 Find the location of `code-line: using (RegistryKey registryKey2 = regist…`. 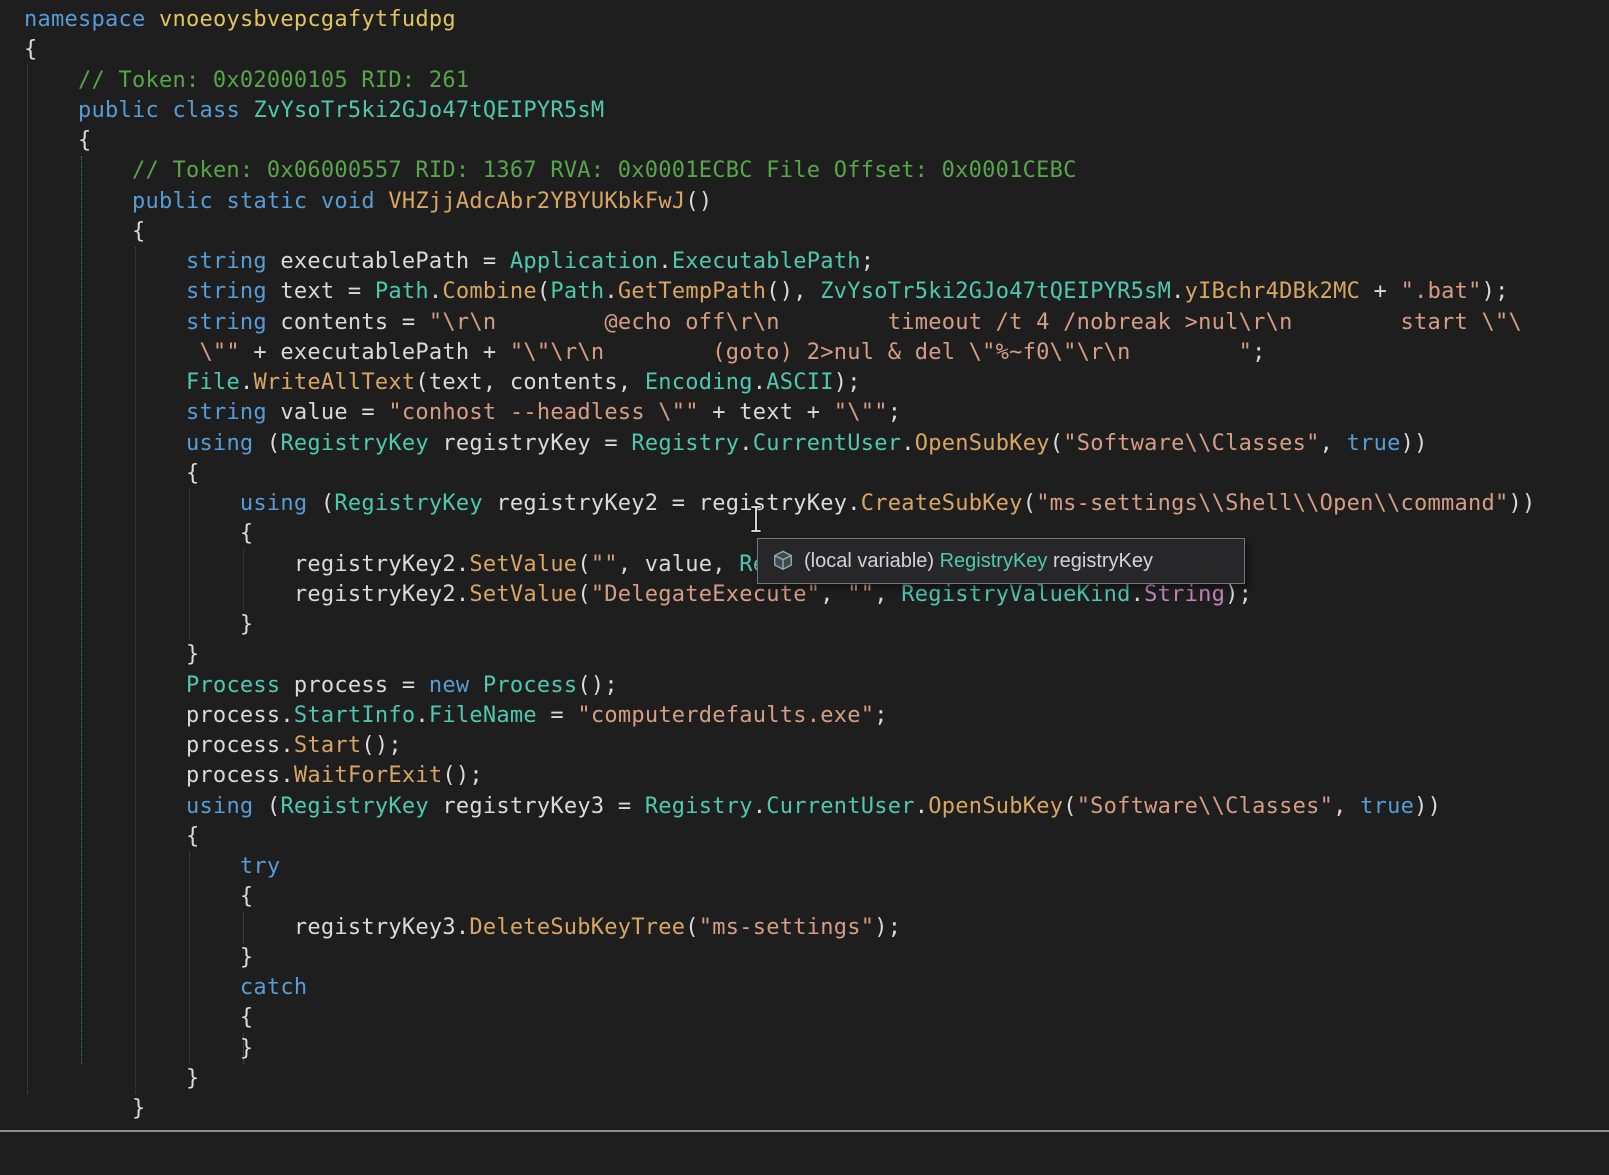

code-line: using (RegistryKey registryKey2 = regist… is located at coordinates (780, 504).